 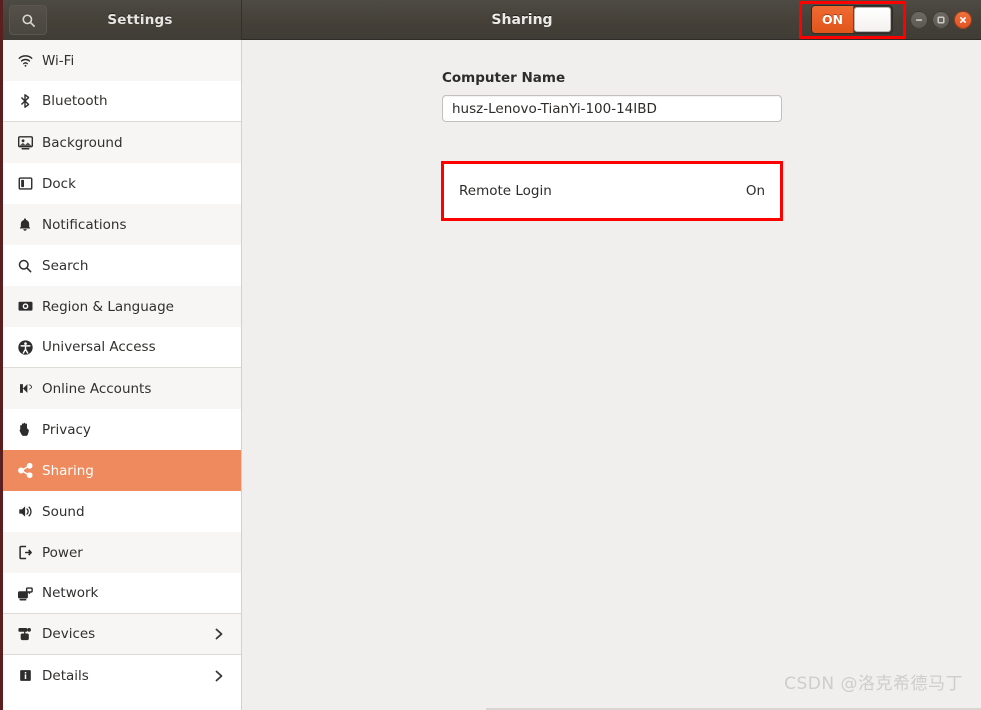 I want to click on search-button, so click(x=28, y=20).